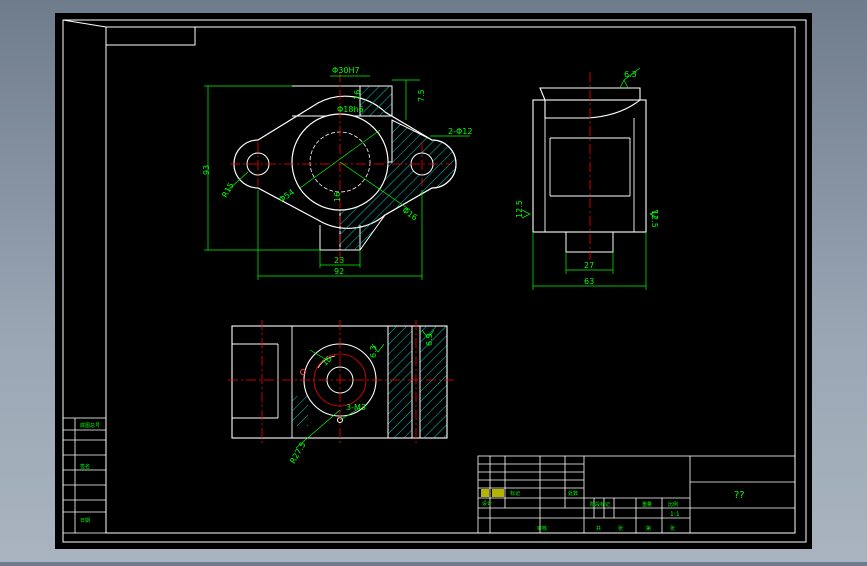 The image size is (867, 566). What do you see at coordinates (589, 281) in the screenshot?
I see `side-dim-width63: 63` at bounding box center [589, 281].